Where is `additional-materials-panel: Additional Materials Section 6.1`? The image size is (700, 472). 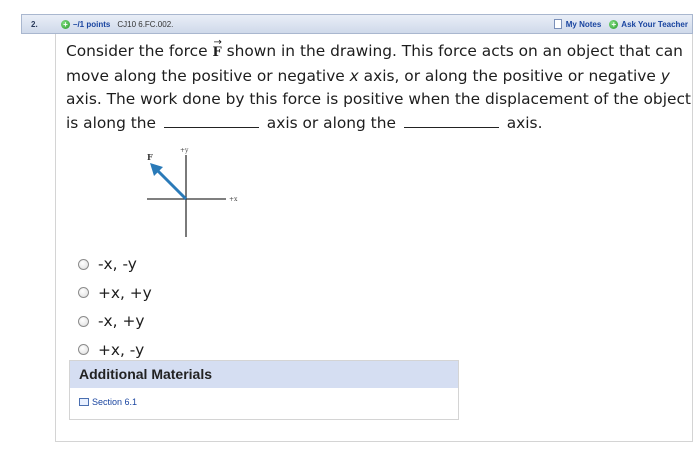 additional-materials-panel: Additional Materials Section 6.1 is located at coordinates (264, 390).